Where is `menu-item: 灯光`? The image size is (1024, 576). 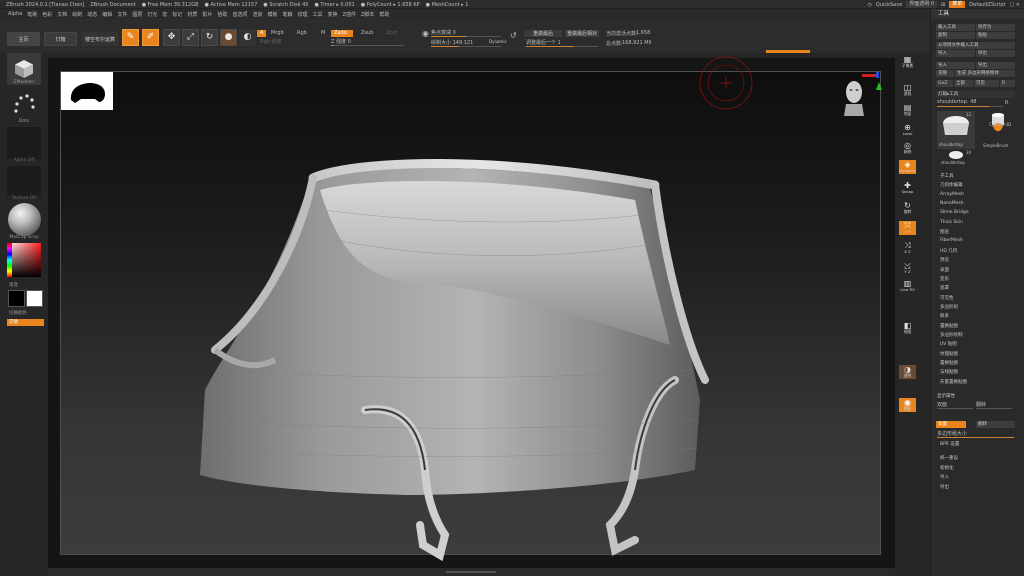 menu-item: 灯光 is located at coordinates (152, 14).